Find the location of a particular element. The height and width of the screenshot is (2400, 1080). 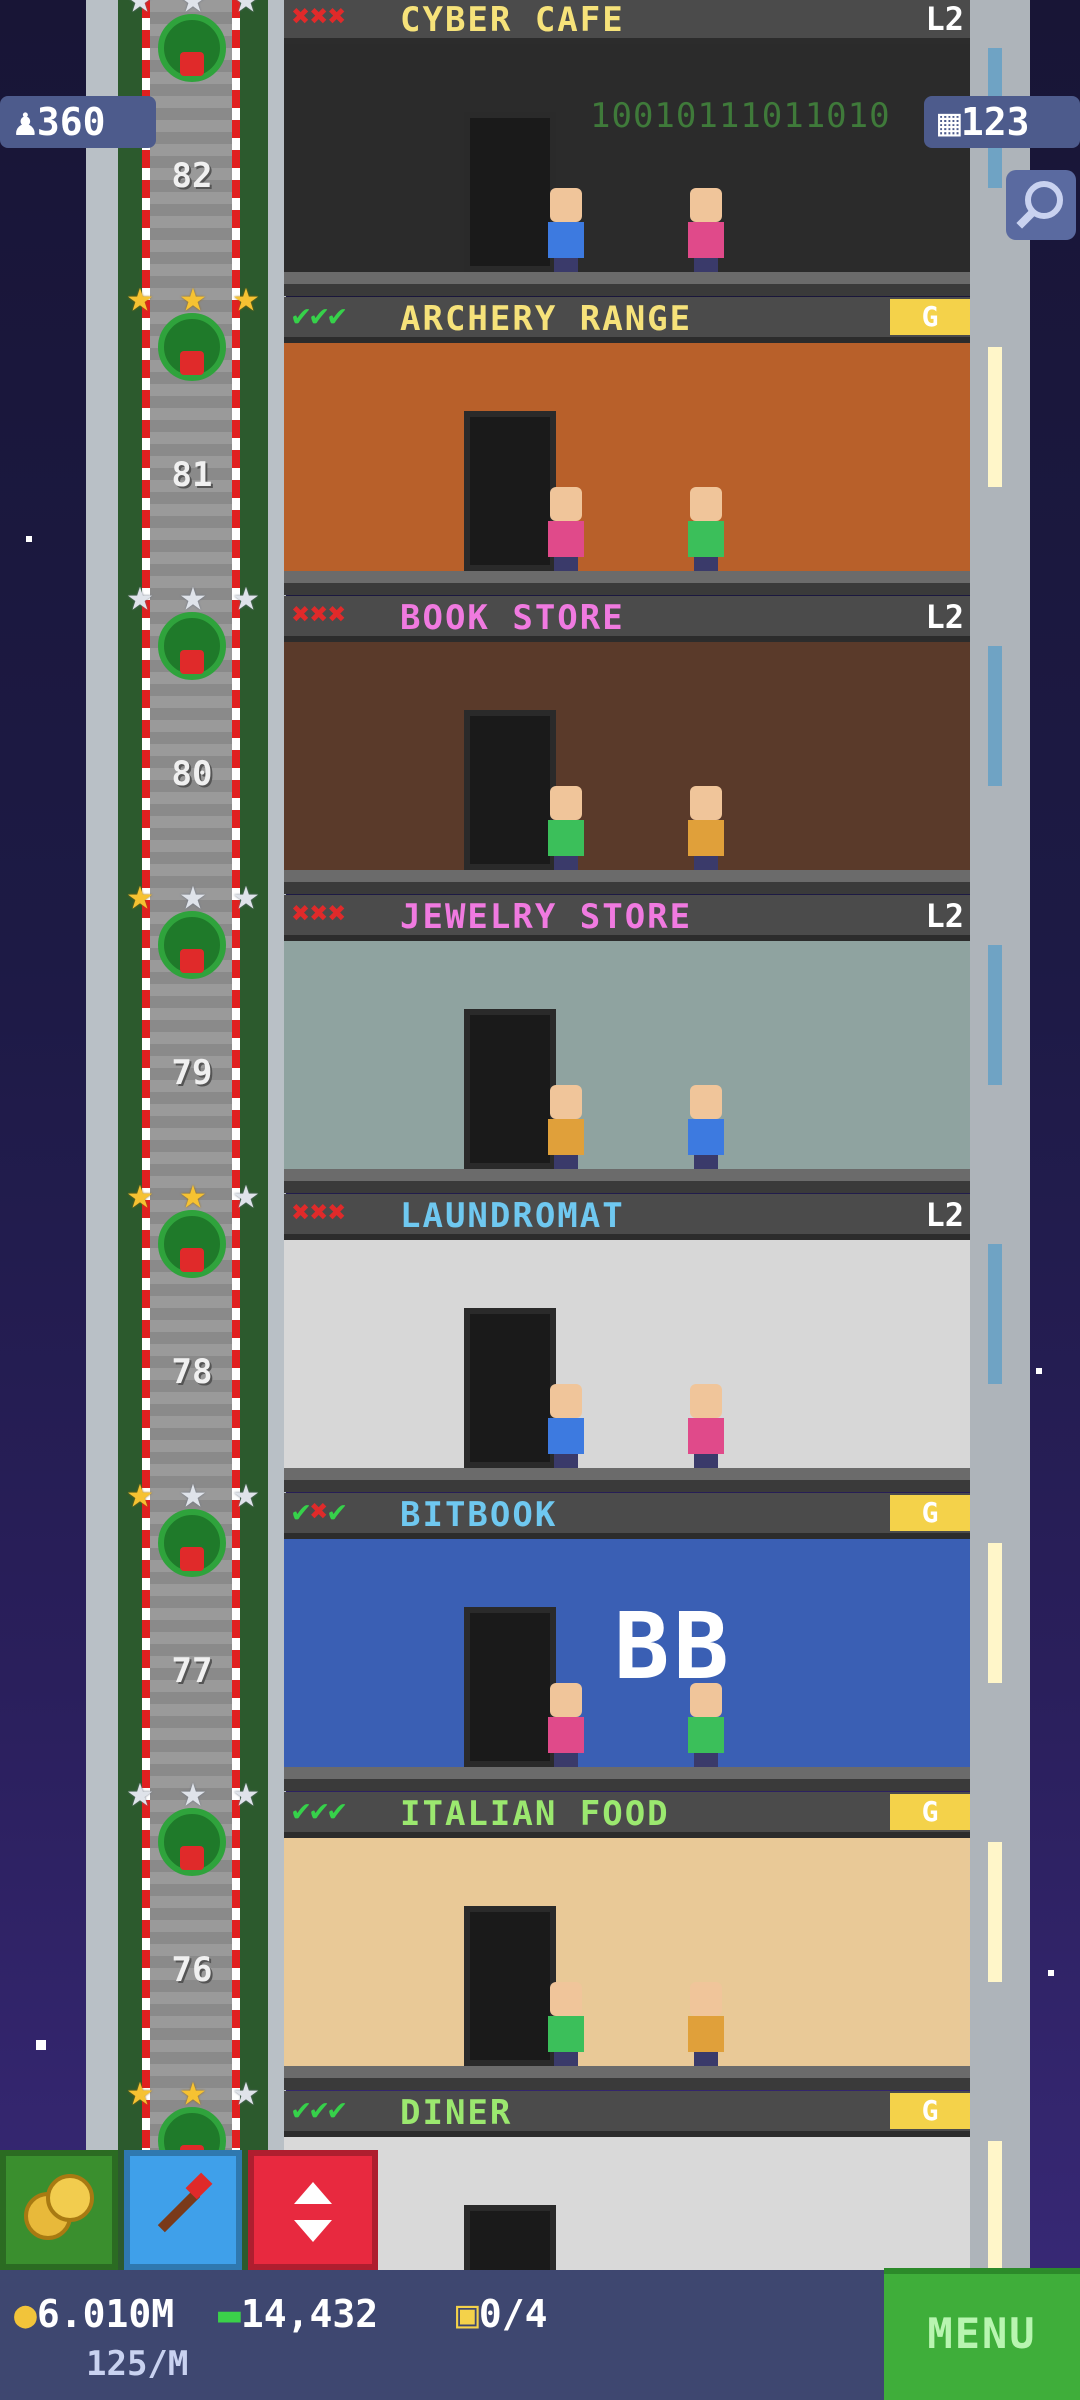

floor-bitbook: ✔✖✔ BITBOOK G BB is located at coordinates (627, 1642).